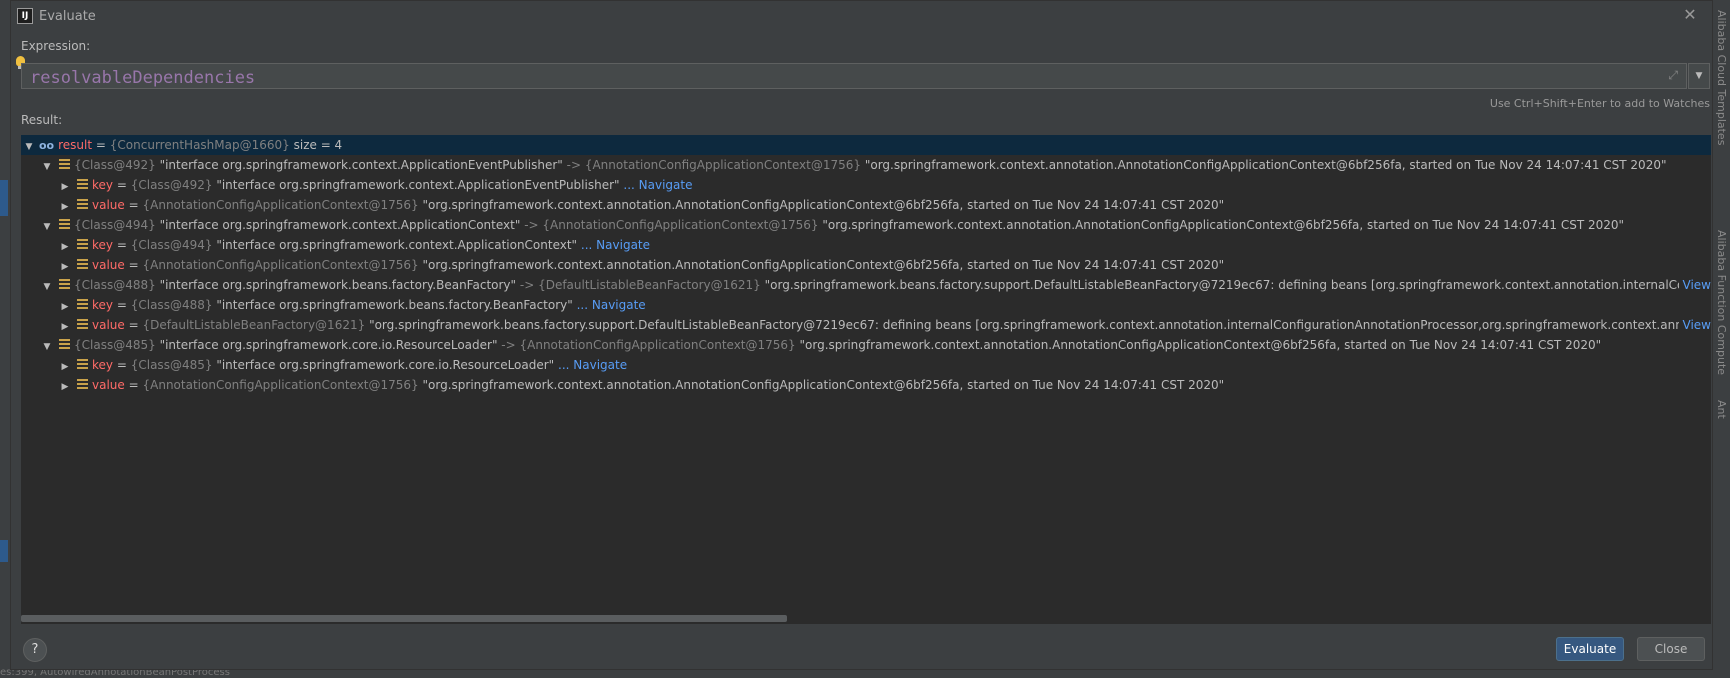 The image size is (1730, 678). I want to click on scrollbar-thumb, so click(404, 618).